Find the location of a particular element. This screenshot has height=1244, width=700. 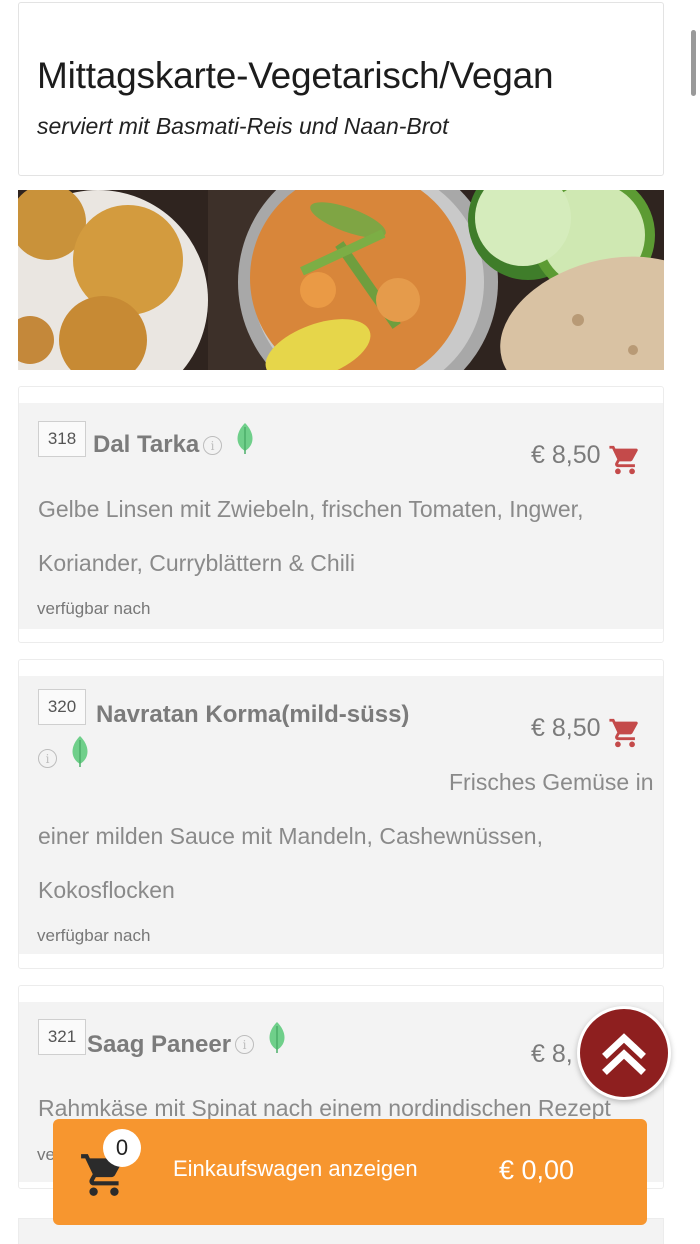

item-name: Saag Paneer is located at coordinates (159, 1045).